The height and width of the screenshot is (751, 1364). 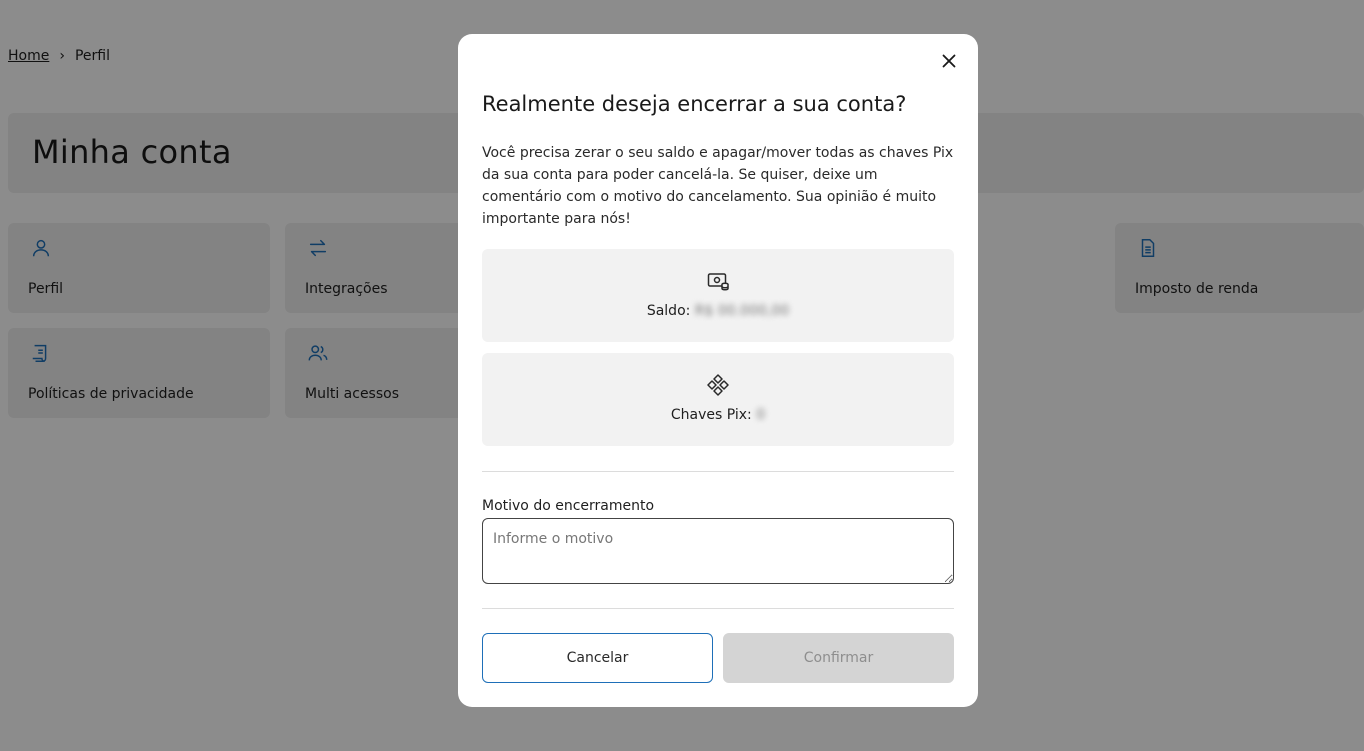 I want to click on balance-label: Saldo:, so click(x=668, y=311).